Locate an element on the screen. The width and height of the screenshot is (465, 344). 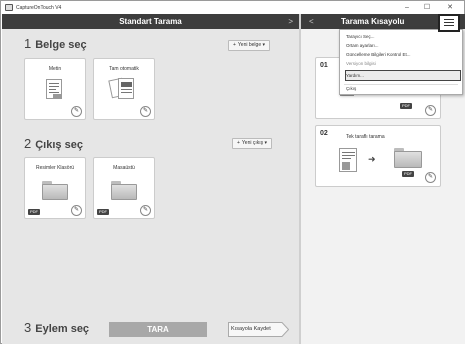
output-card-desktop: Masaüstü PDF ✎ is located at coordinates (124, 188).